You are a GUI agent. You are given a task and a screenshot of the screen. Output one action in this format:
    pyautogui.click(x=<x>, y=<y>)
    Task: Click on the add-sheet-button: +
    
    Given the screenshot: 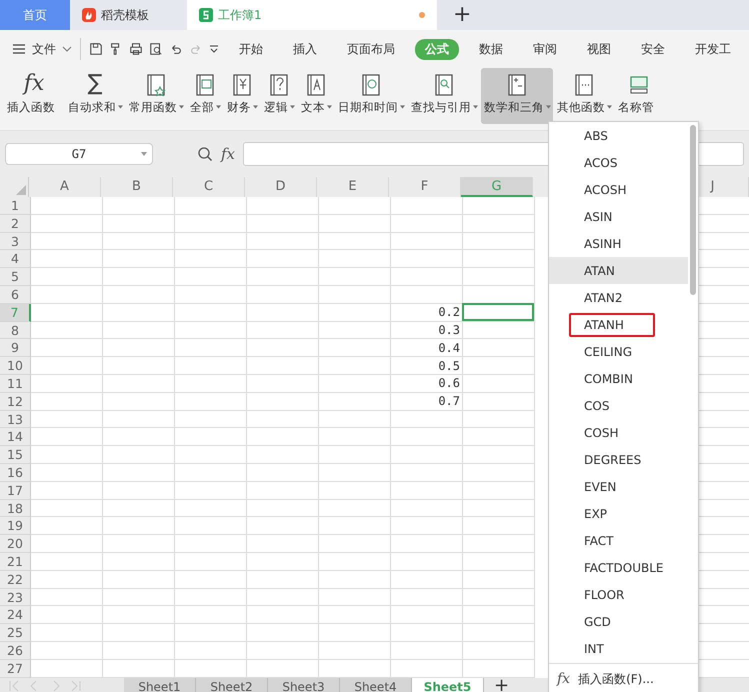 What is the action you would take?
    pyautogui.click(x=502, y=685)
    